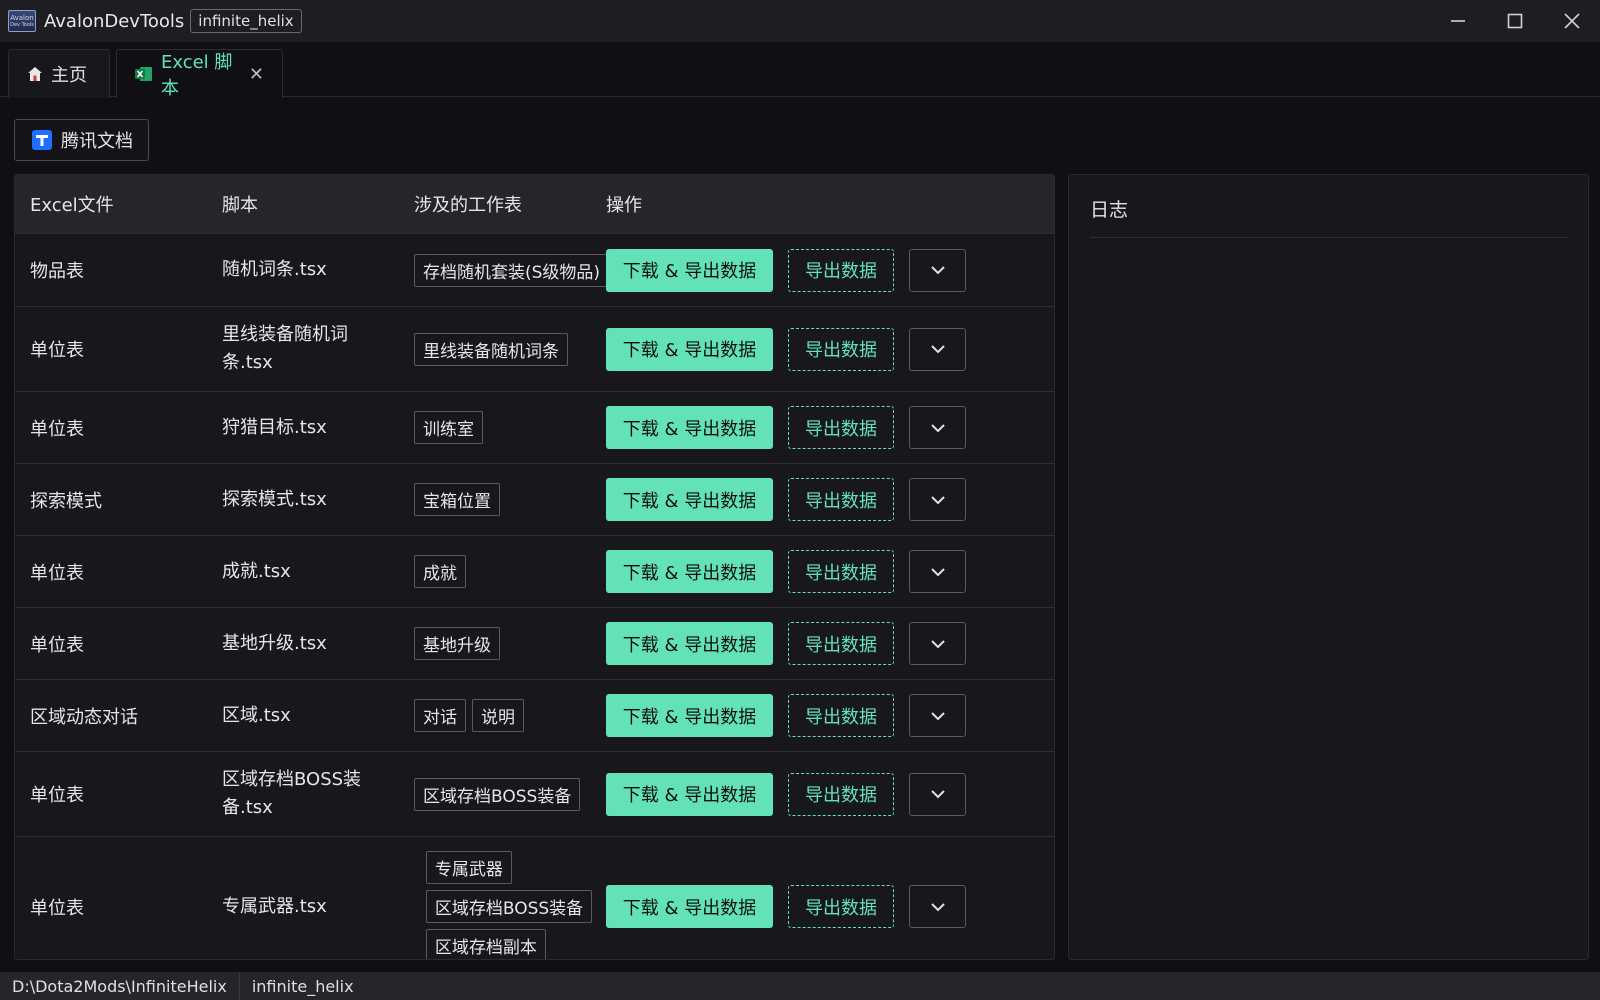  Describe the element at coordinates (240, 205) in the screenshot. I see `header-script: 脚本` at that location.